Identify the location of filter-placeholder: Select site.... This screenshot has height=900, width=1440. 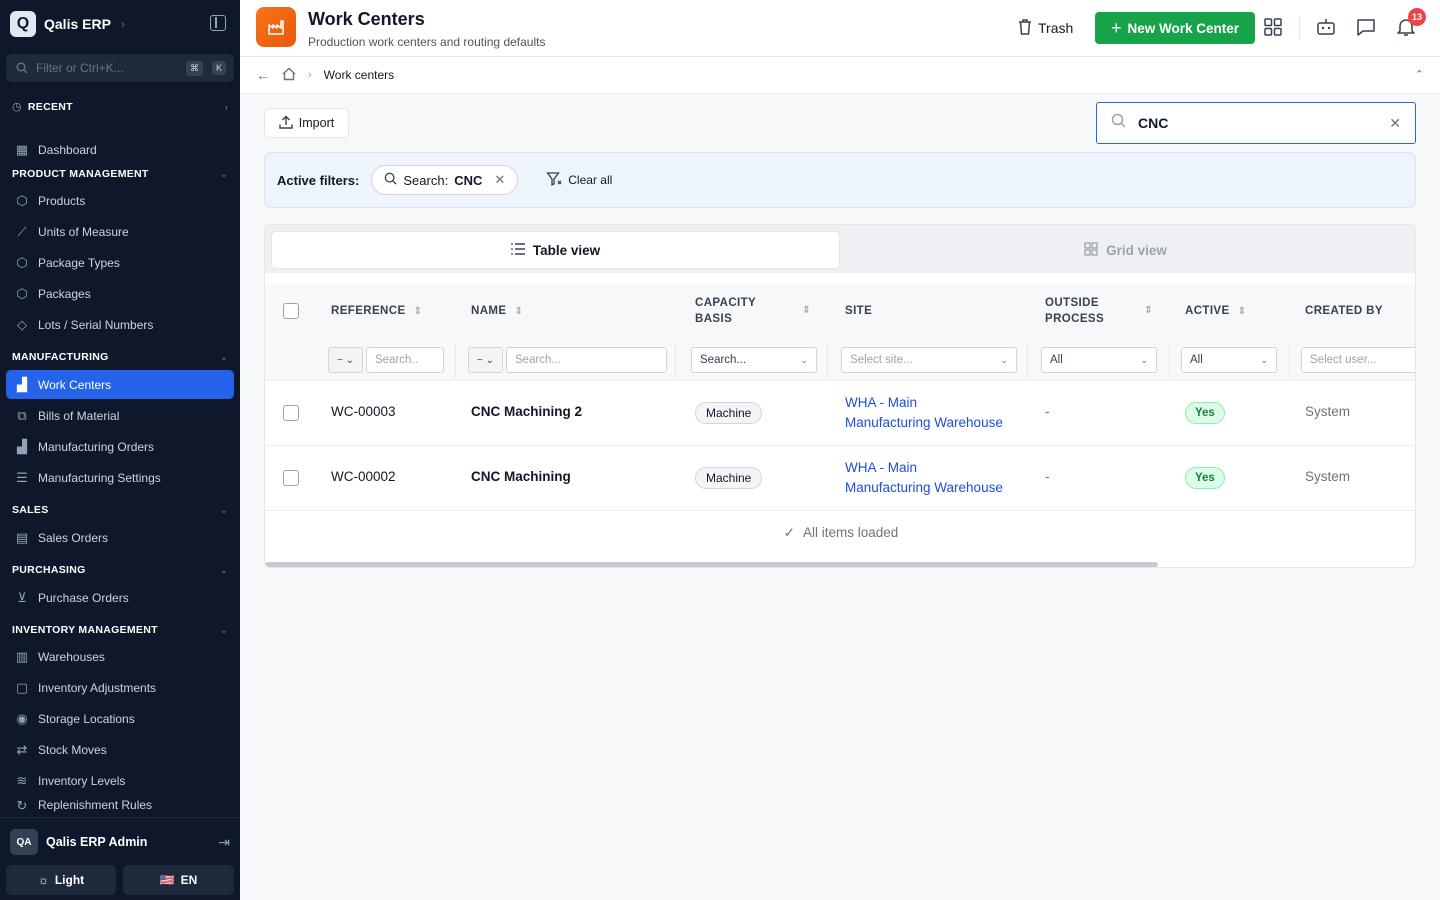
(881, 360).